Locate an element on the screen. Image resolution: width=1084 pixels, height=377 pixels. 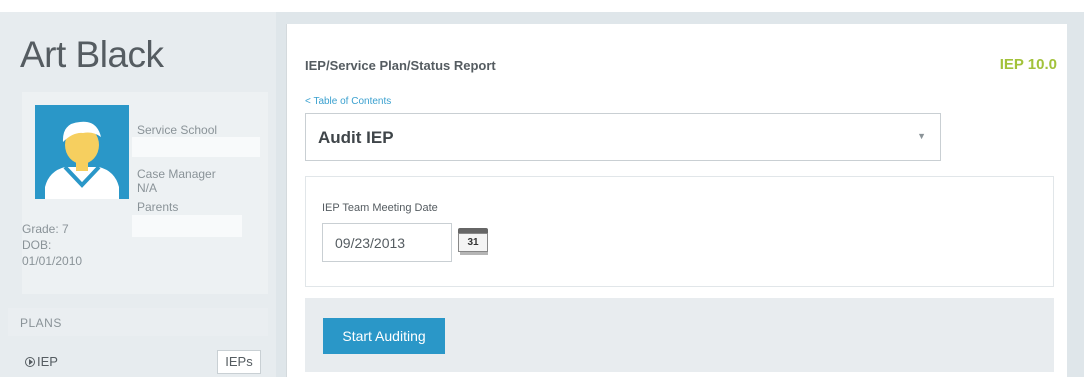
top-bar is located at coordinates (542, 6).